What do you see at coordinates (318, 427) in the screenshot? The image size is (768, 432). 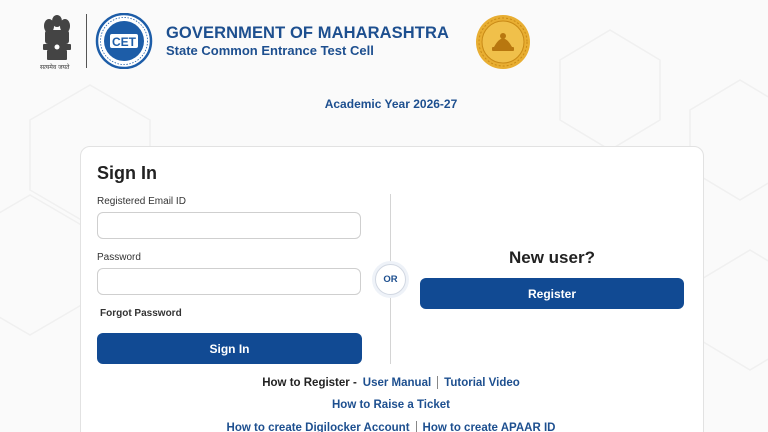 I see `digilocker-link: How to create Digilocker Account` at bounding box center [318, 427].